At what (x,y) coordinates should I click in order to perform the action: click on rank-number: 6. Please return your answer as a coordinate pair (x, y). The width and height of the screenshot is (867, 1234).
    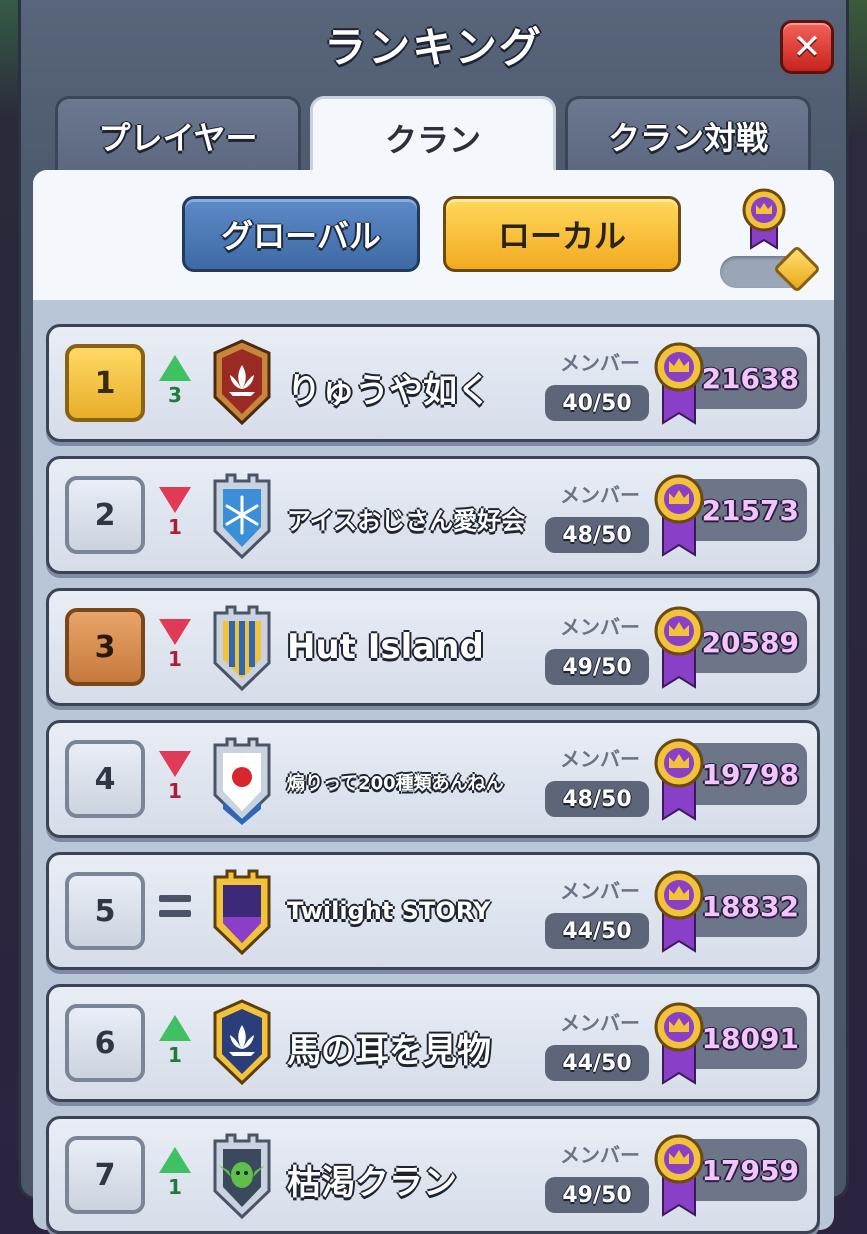
    Looking at the image, I should click on (105, 1043).